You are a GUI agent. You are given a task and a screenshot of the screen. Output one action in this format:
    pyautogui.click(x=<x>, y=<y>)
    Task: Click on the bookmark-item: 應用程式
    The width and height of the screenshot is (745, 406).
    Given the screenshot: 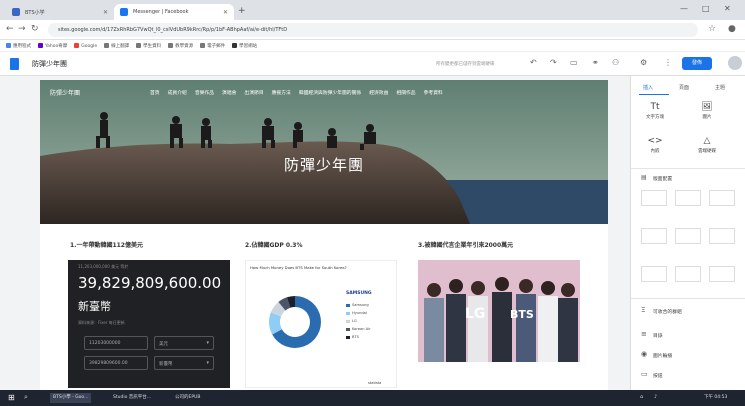 What is the action you would take?
    pyautogui.click(x=18, y=45)
    